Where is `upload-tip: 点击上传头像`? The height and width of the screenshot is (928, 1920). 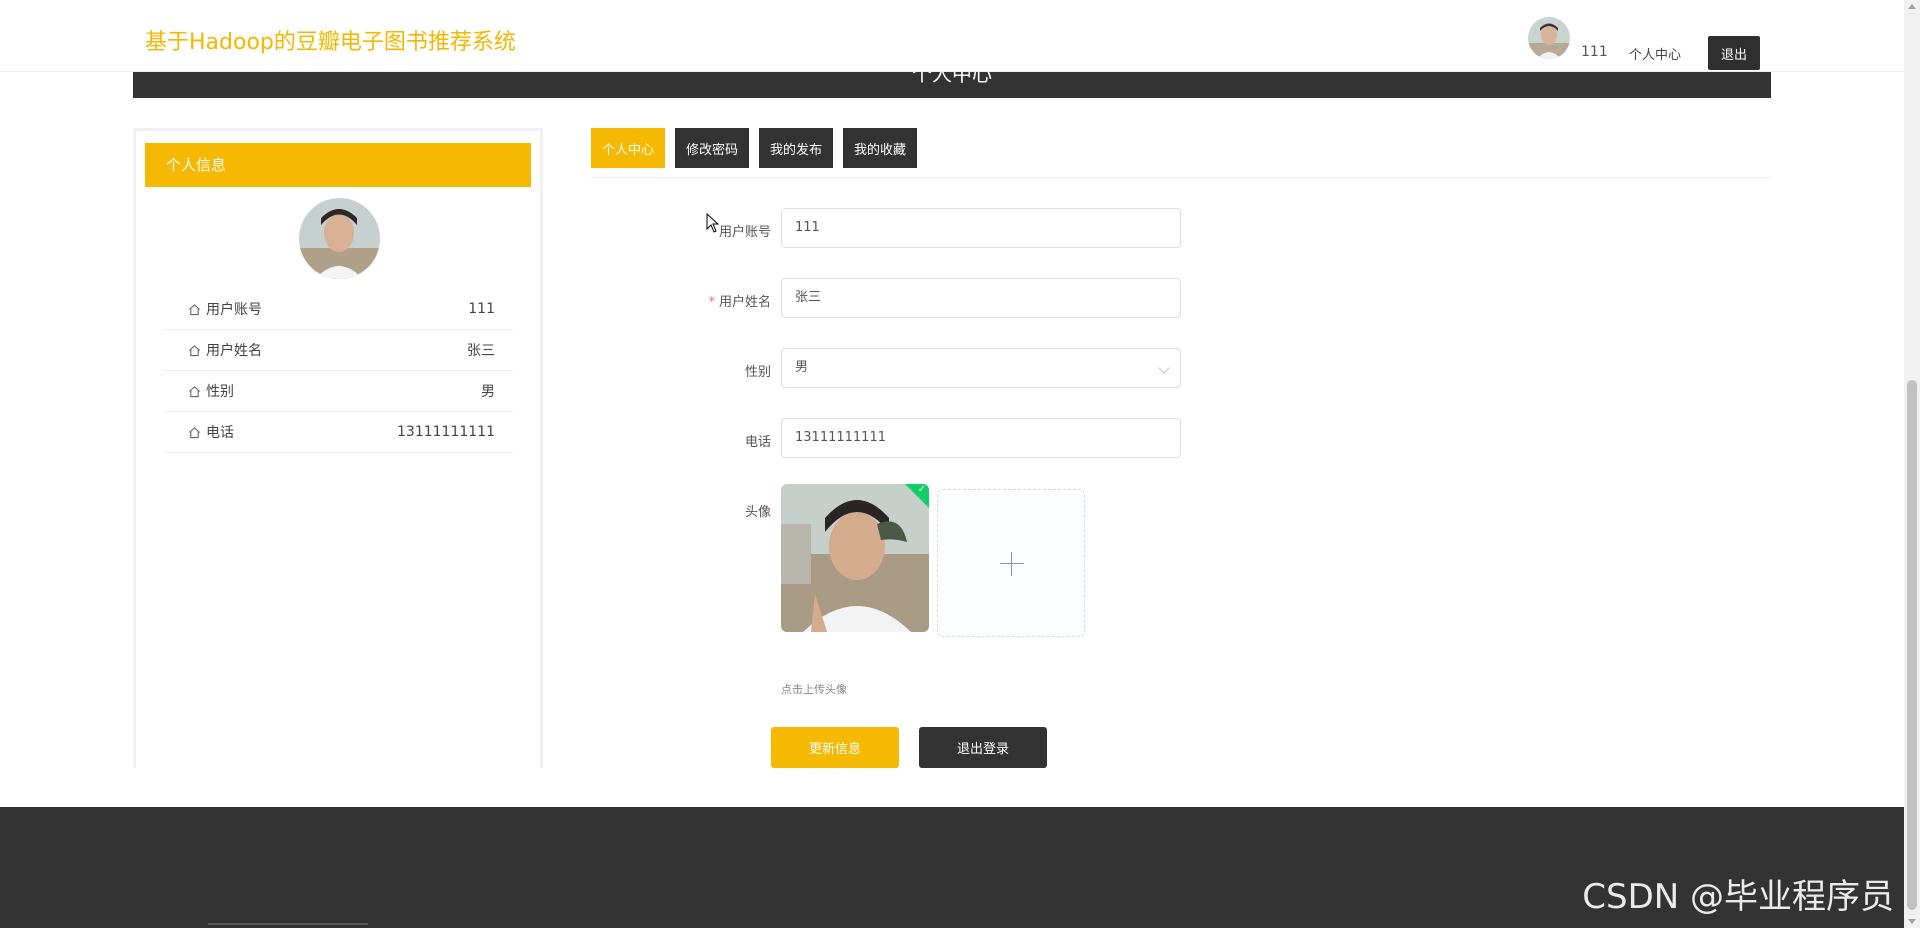
upload-tip: 点击上传头像 is located at coordinates (814, 689).